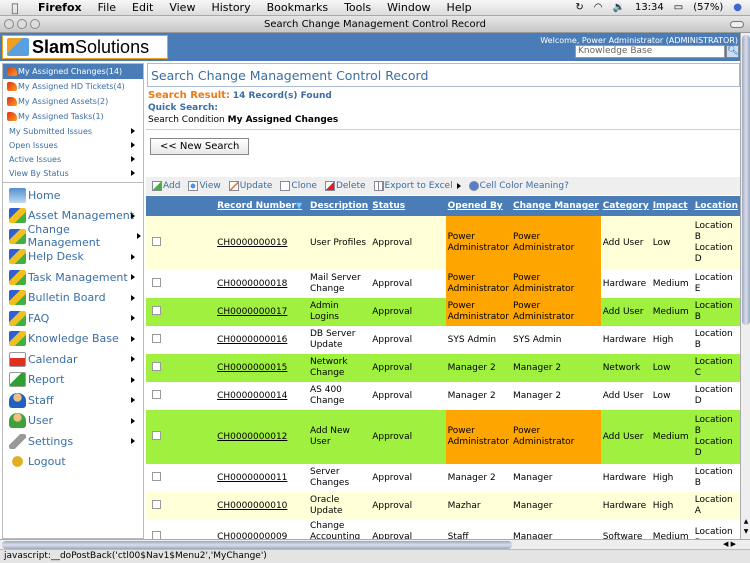 The width and height of the screenshot is (750, 563). I want to click on sidebar-item-view-by-status: View By Status, so click(73, 173).